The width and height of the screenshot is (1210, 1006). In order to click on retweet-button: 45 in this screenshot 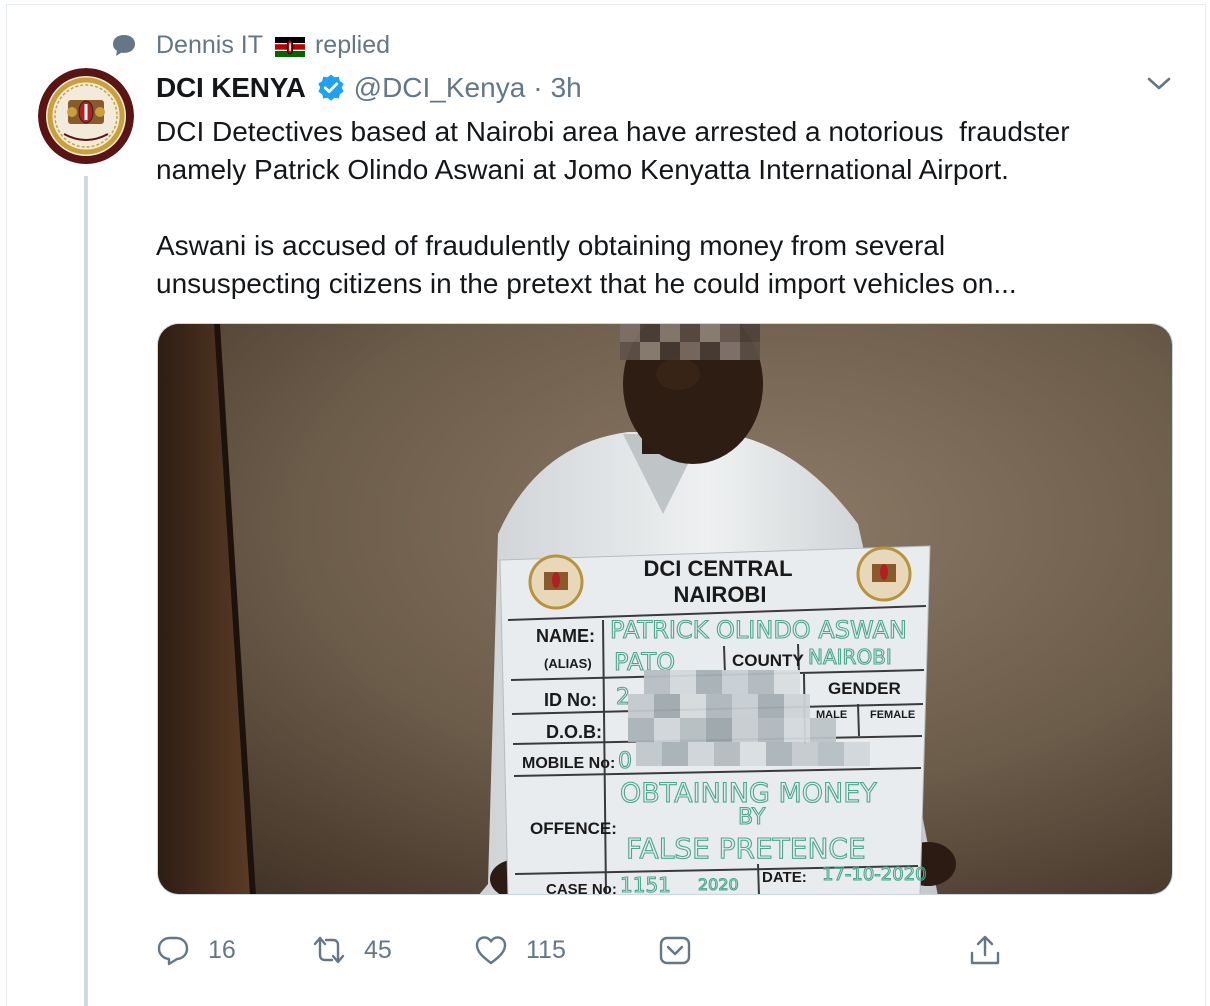, I will do `click(352, 950)`.